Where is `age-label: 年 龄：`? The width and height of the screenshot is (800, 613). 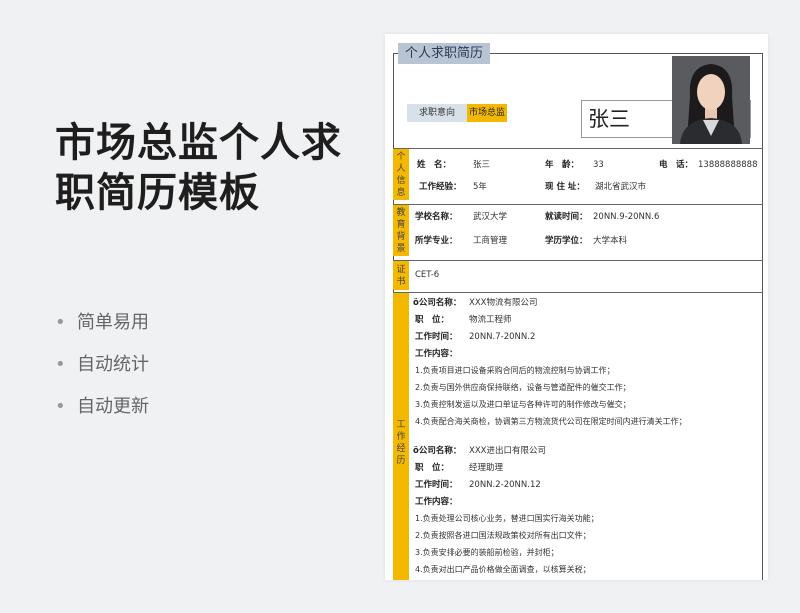
age-label: 年 龄： is located at coordinates (562, 165).